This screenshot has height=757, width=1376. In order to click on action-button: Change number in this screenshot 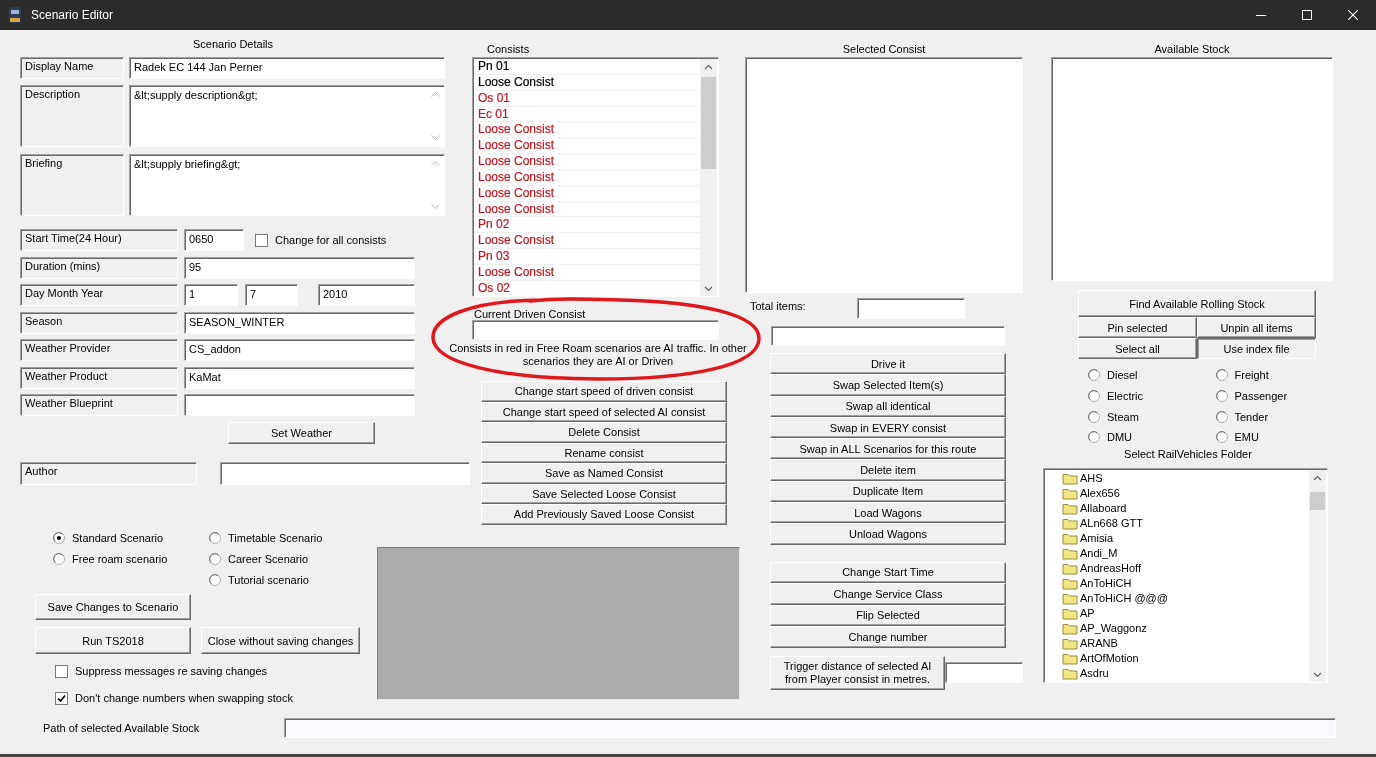, I will do `click(888, 637)`.